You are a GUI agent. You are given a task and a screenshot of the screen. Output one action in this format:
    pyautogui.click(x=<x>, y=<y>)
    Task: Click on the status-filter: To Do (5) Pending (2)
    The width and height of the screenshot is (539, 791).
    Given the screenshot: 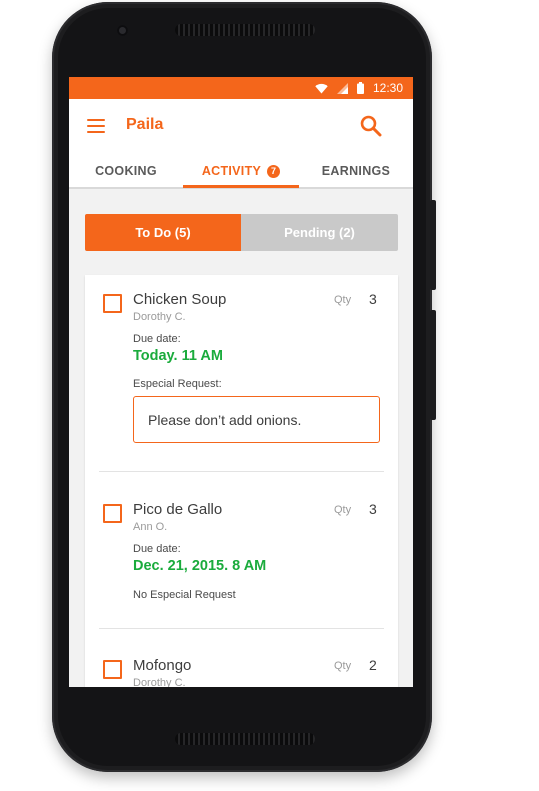 What is the action you would take?
    pyautogui.click(x=241, y=232)
    